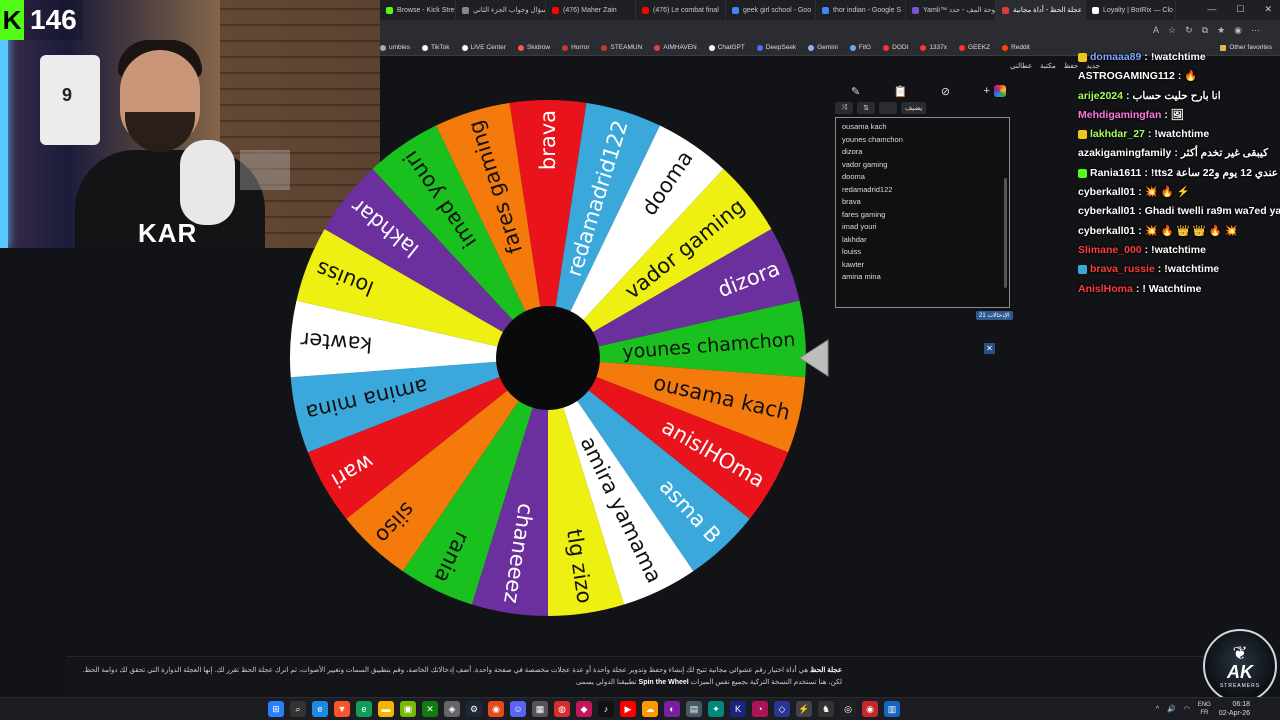 This screenshot has height=720, width=1280. What do you see at coordinates (861, 10) in the screenshot?
I see `browser-tab: thor indian - Google S` at bounding box center [861, 10].